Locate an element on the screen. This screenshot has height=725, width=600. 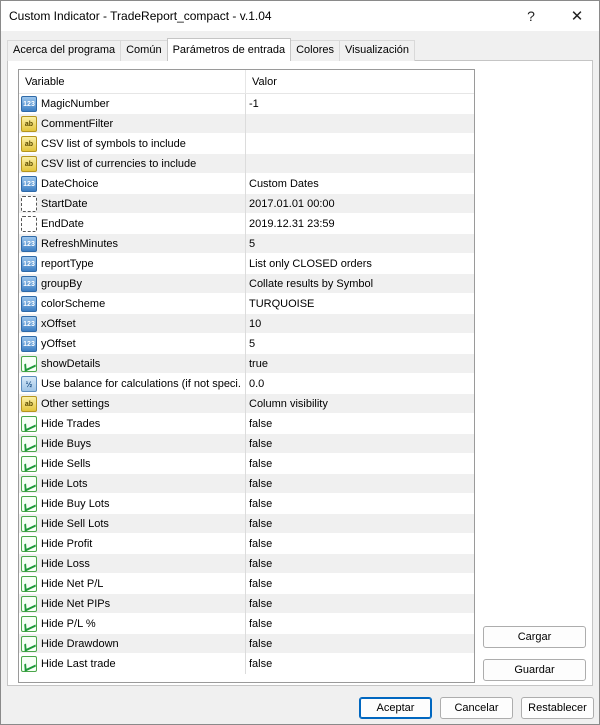
tab-visualization: Visualización is located at coordinates (377, 50).